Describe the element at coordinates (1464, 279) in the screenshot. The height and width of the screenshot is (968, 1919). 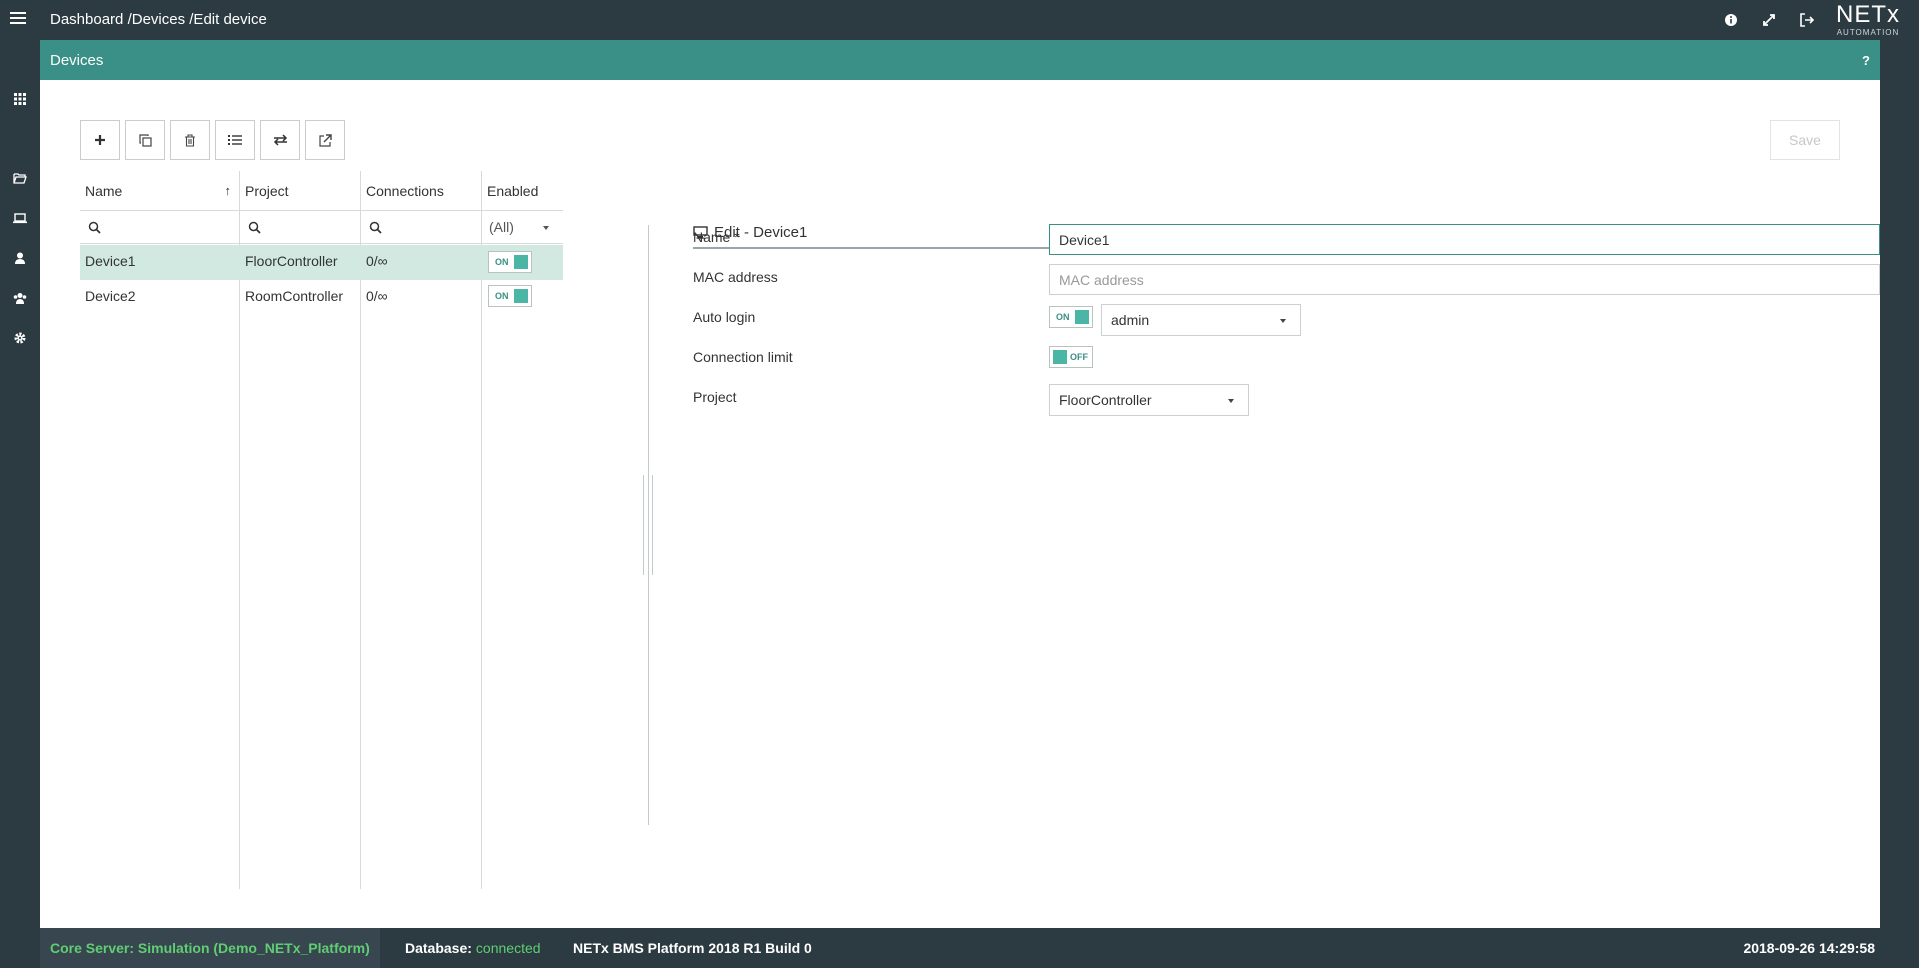
I see `mac-address-field` at that location.